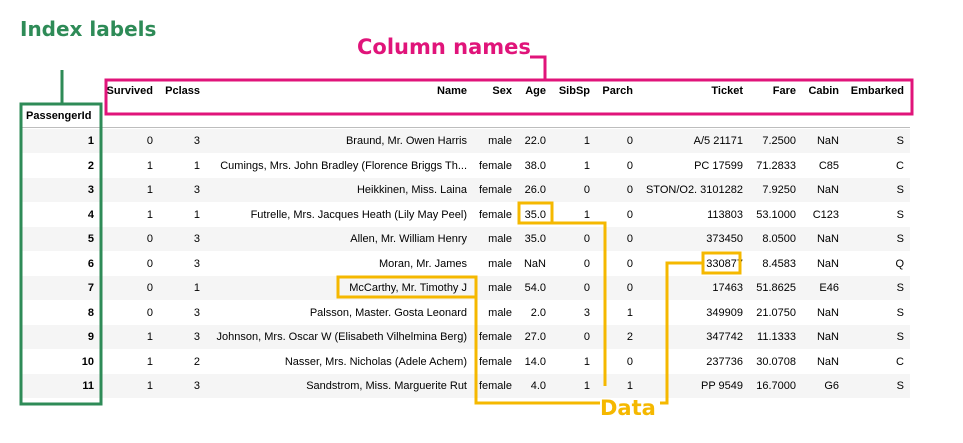 The image size is (963, 443). Describe the element at coordinates (628, 408) in the screenshot. I see `data-annotation: Data` at that location.